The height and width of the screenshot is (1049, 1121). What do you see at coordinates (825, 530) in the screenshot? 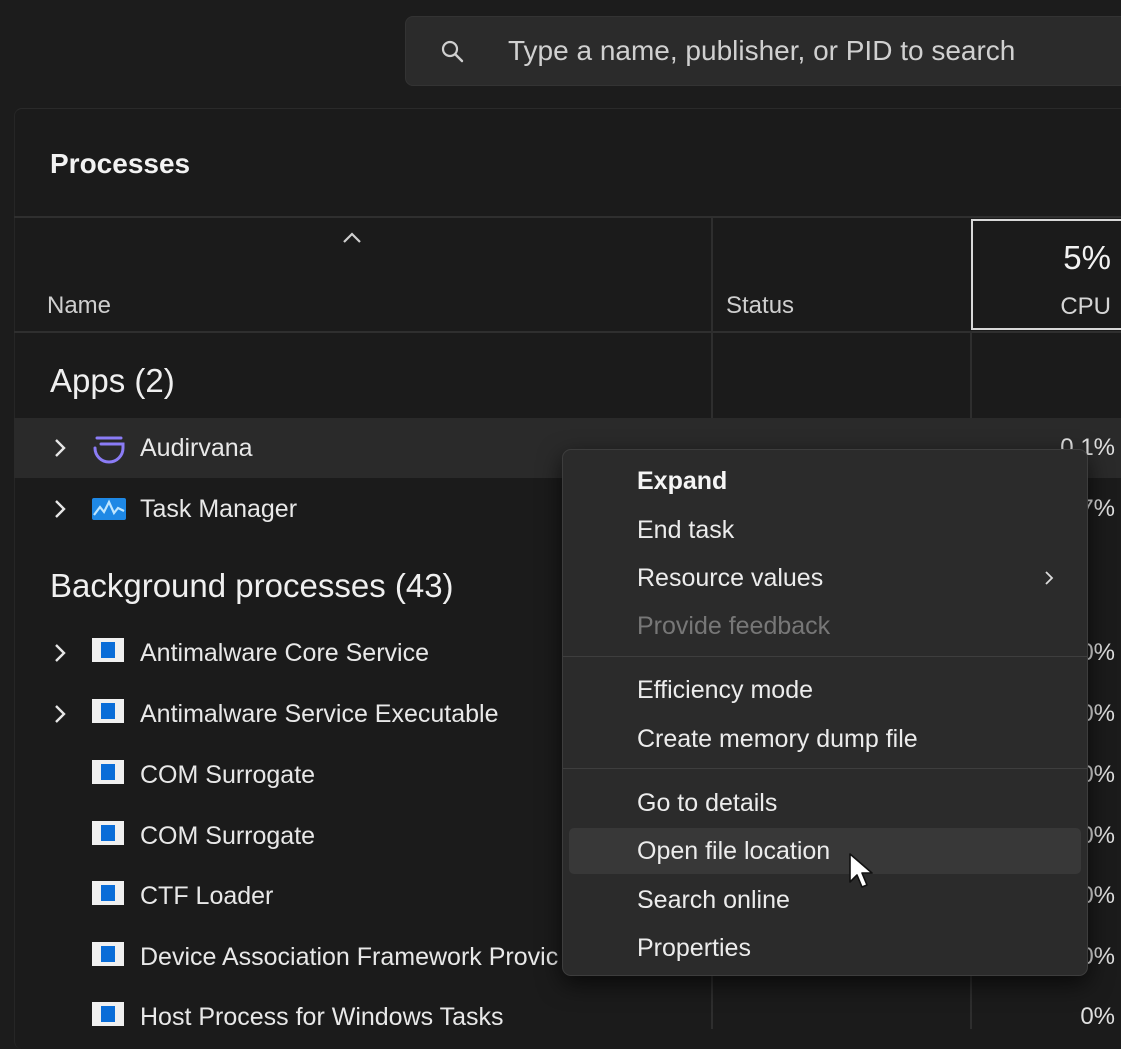
I see `menu-item-end-task: End task` at bounding box center [825, 530].